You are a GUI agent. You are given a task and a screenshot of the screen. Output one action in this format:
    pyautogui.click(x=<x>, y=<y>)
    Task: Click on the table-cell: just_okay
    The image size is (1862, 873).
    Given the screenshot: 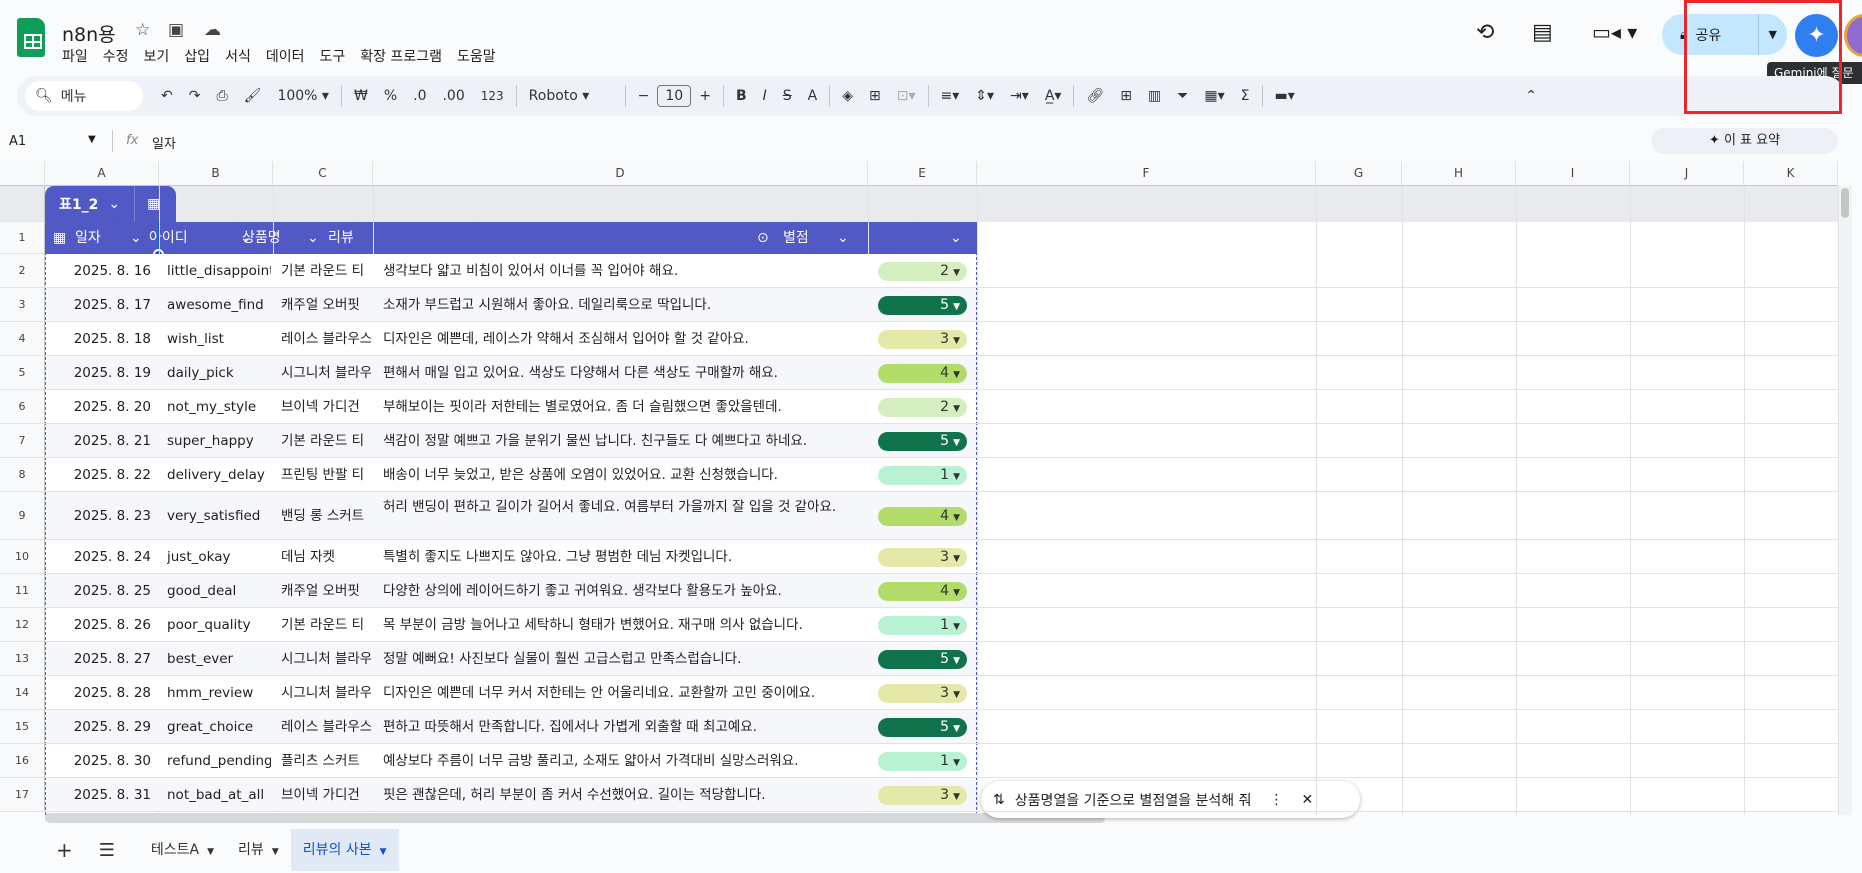 What is the action you would take?
    pyautogui.click(x=219, y=557)
    